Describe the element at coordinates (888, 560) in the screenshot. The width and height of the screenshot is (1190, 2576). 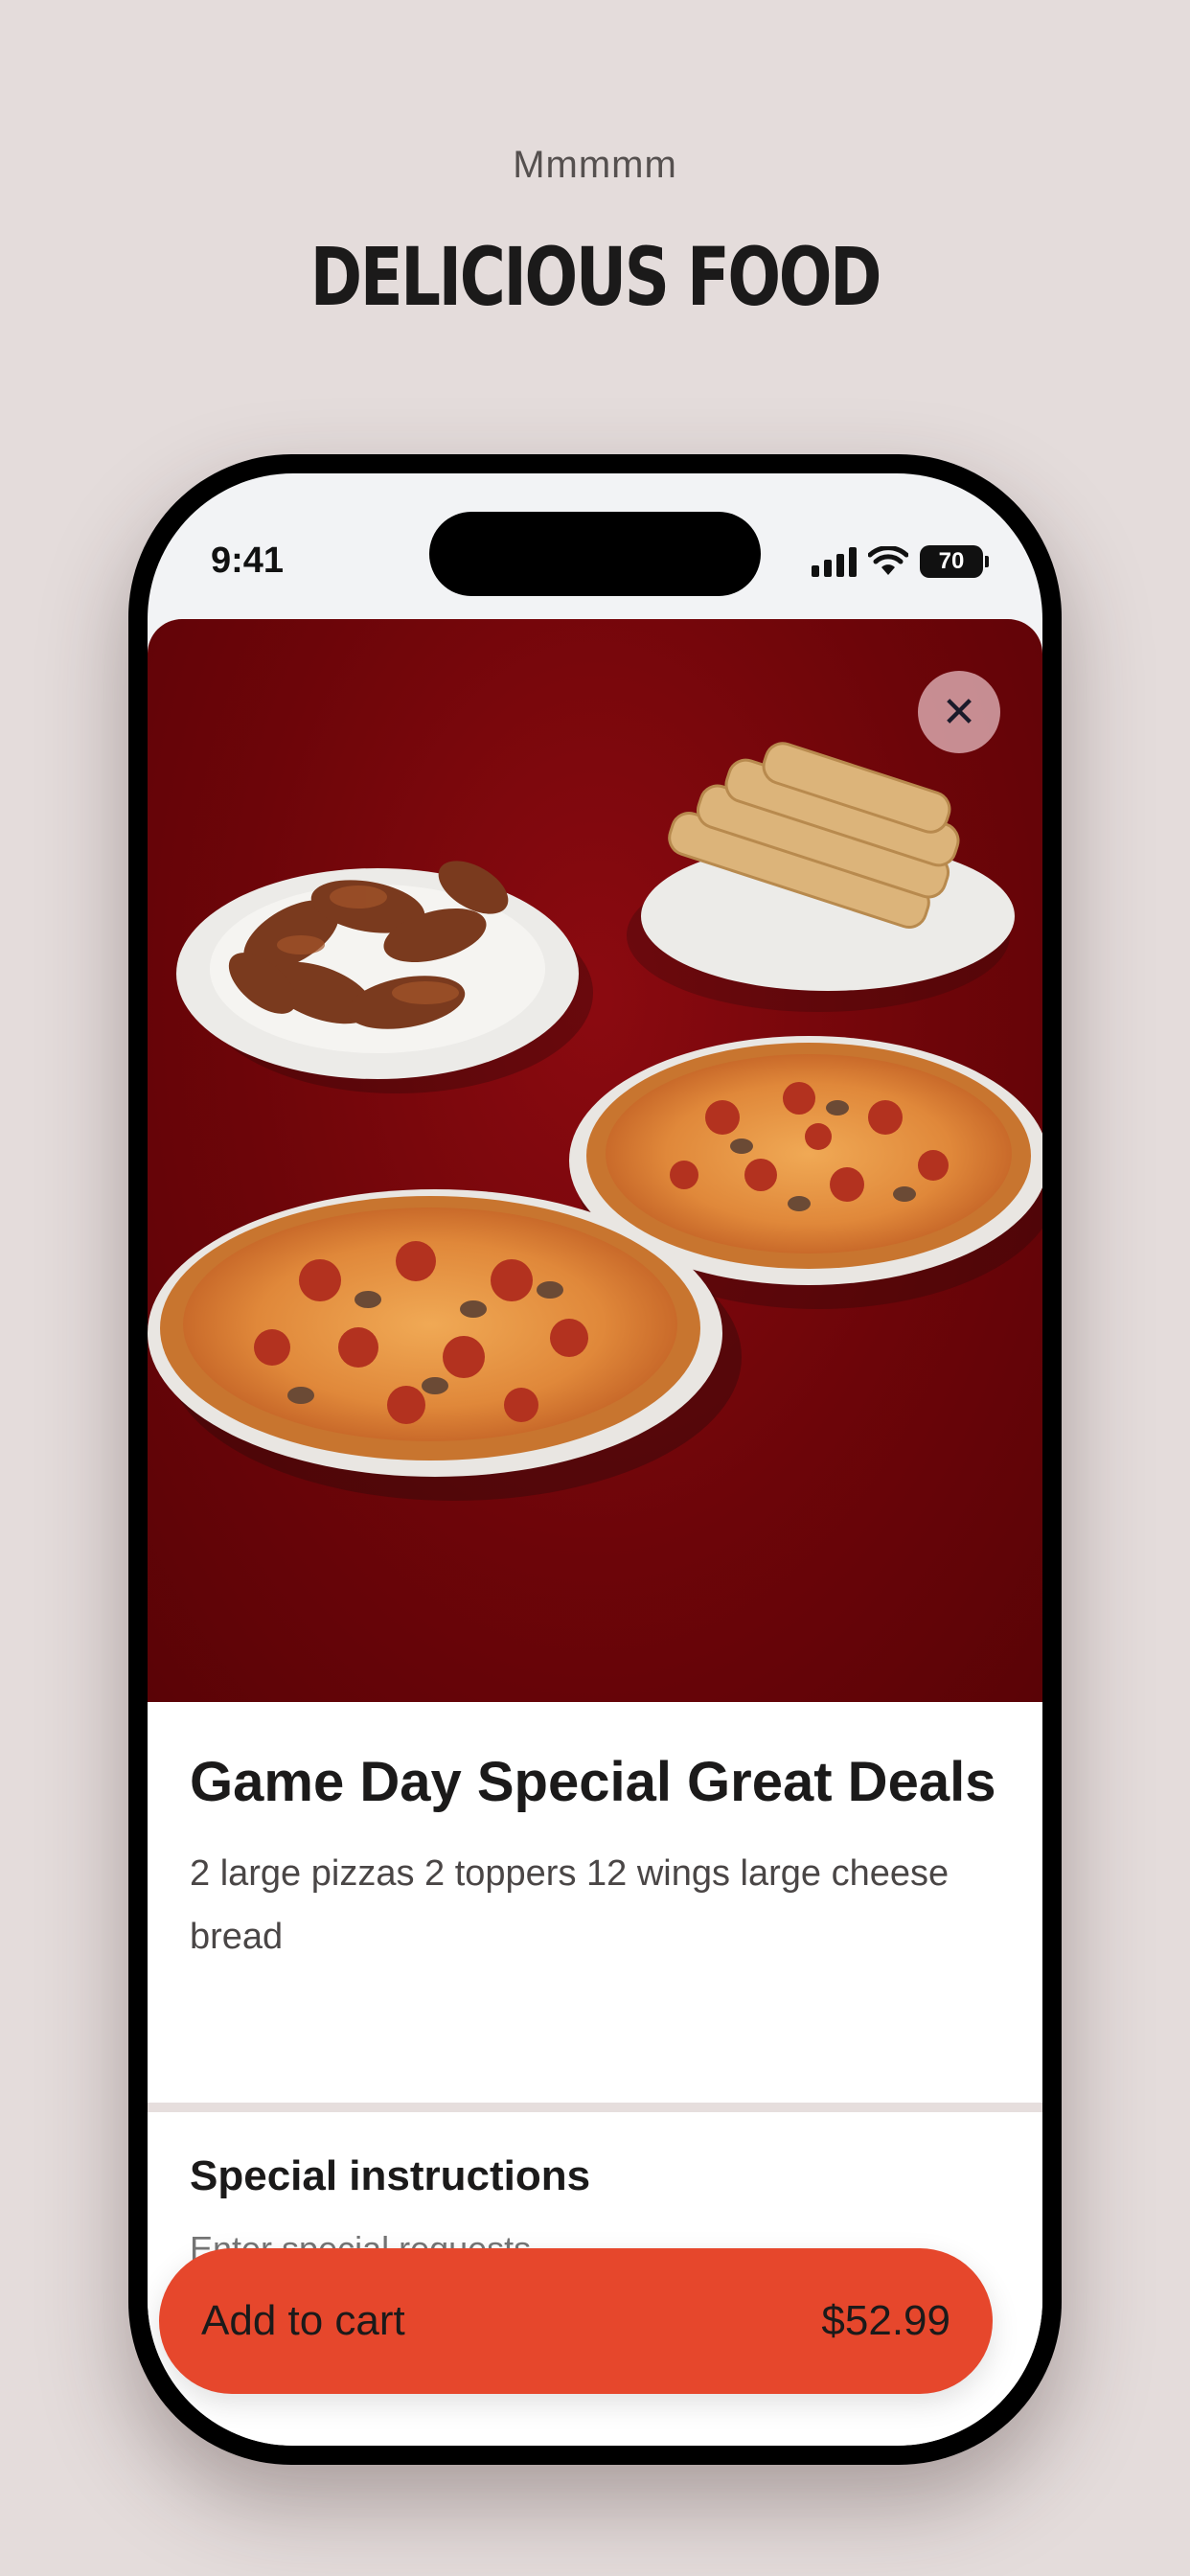
I see `wifi-icon` at that location.